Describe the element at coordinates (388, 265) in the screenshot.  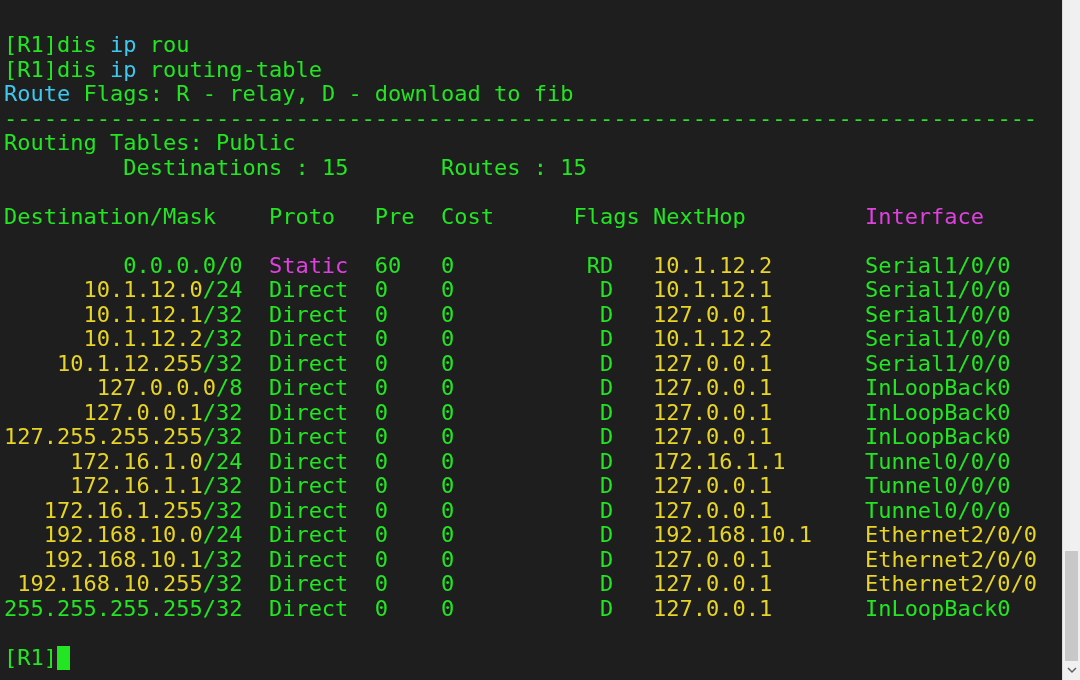
I see `table-cell: 60` at that location.